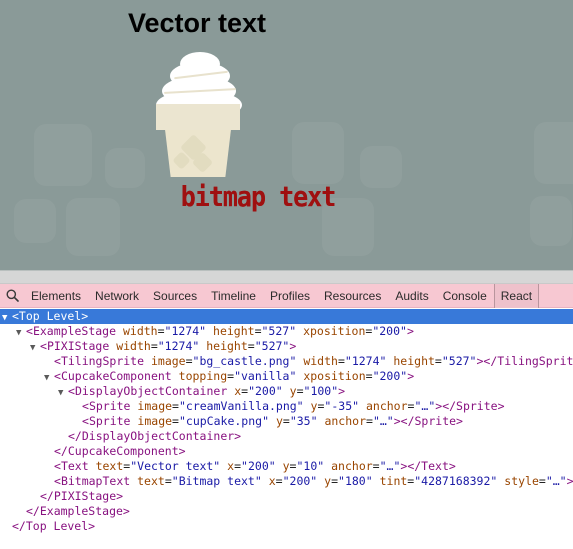 Image resolution: width=573 pixels, height=549 pixels. What do you see at coordinates (393, 481) in the screenshot?
I see `dom-attr-name: tint` at bounding box center [393, 481].